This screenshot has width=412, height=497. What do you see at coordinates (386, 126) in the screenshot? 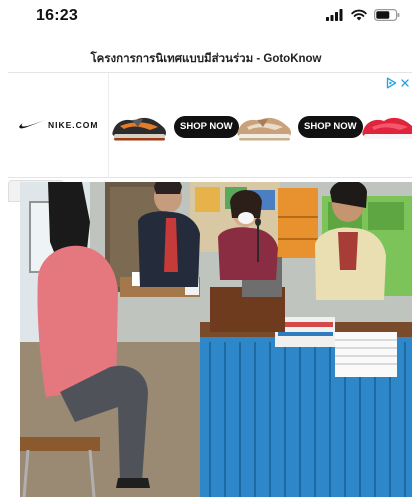
I see `shoe-red-image` at bounding box center [386, 126].